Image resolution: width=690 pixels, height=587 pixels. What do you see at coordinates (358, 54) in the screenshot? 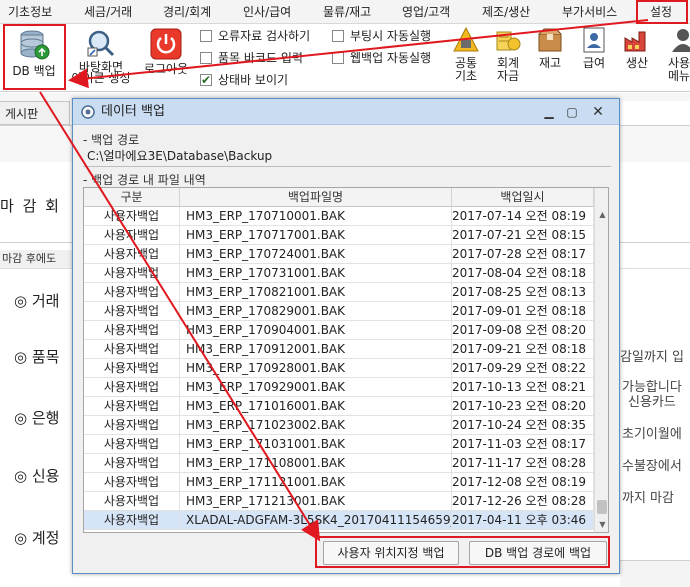
I see `arrow-settings-to-db-backup` at bounding box center [358, 54].